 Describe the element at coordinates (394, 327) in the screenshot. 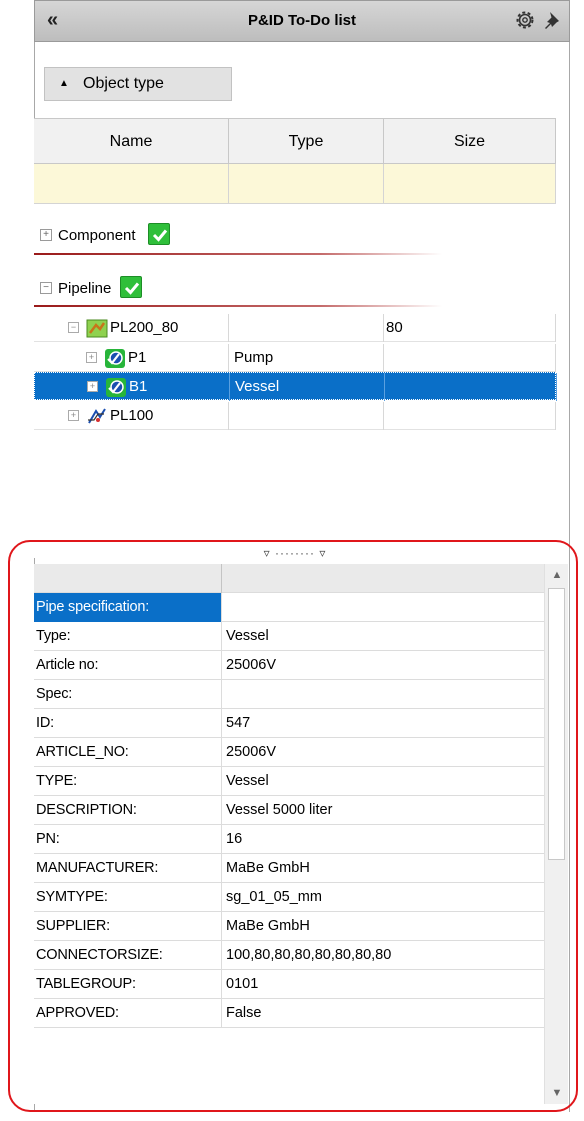

I see `tree-item-size: 80` at that location.